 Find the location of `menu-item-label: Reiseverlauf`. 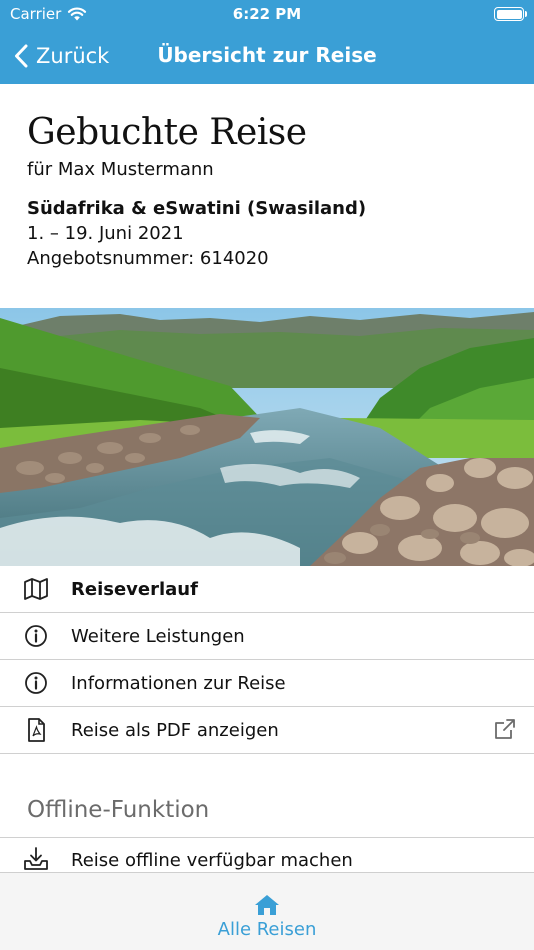

menu-item-label: Reiseverlauf is located at coordinates (134, 589).